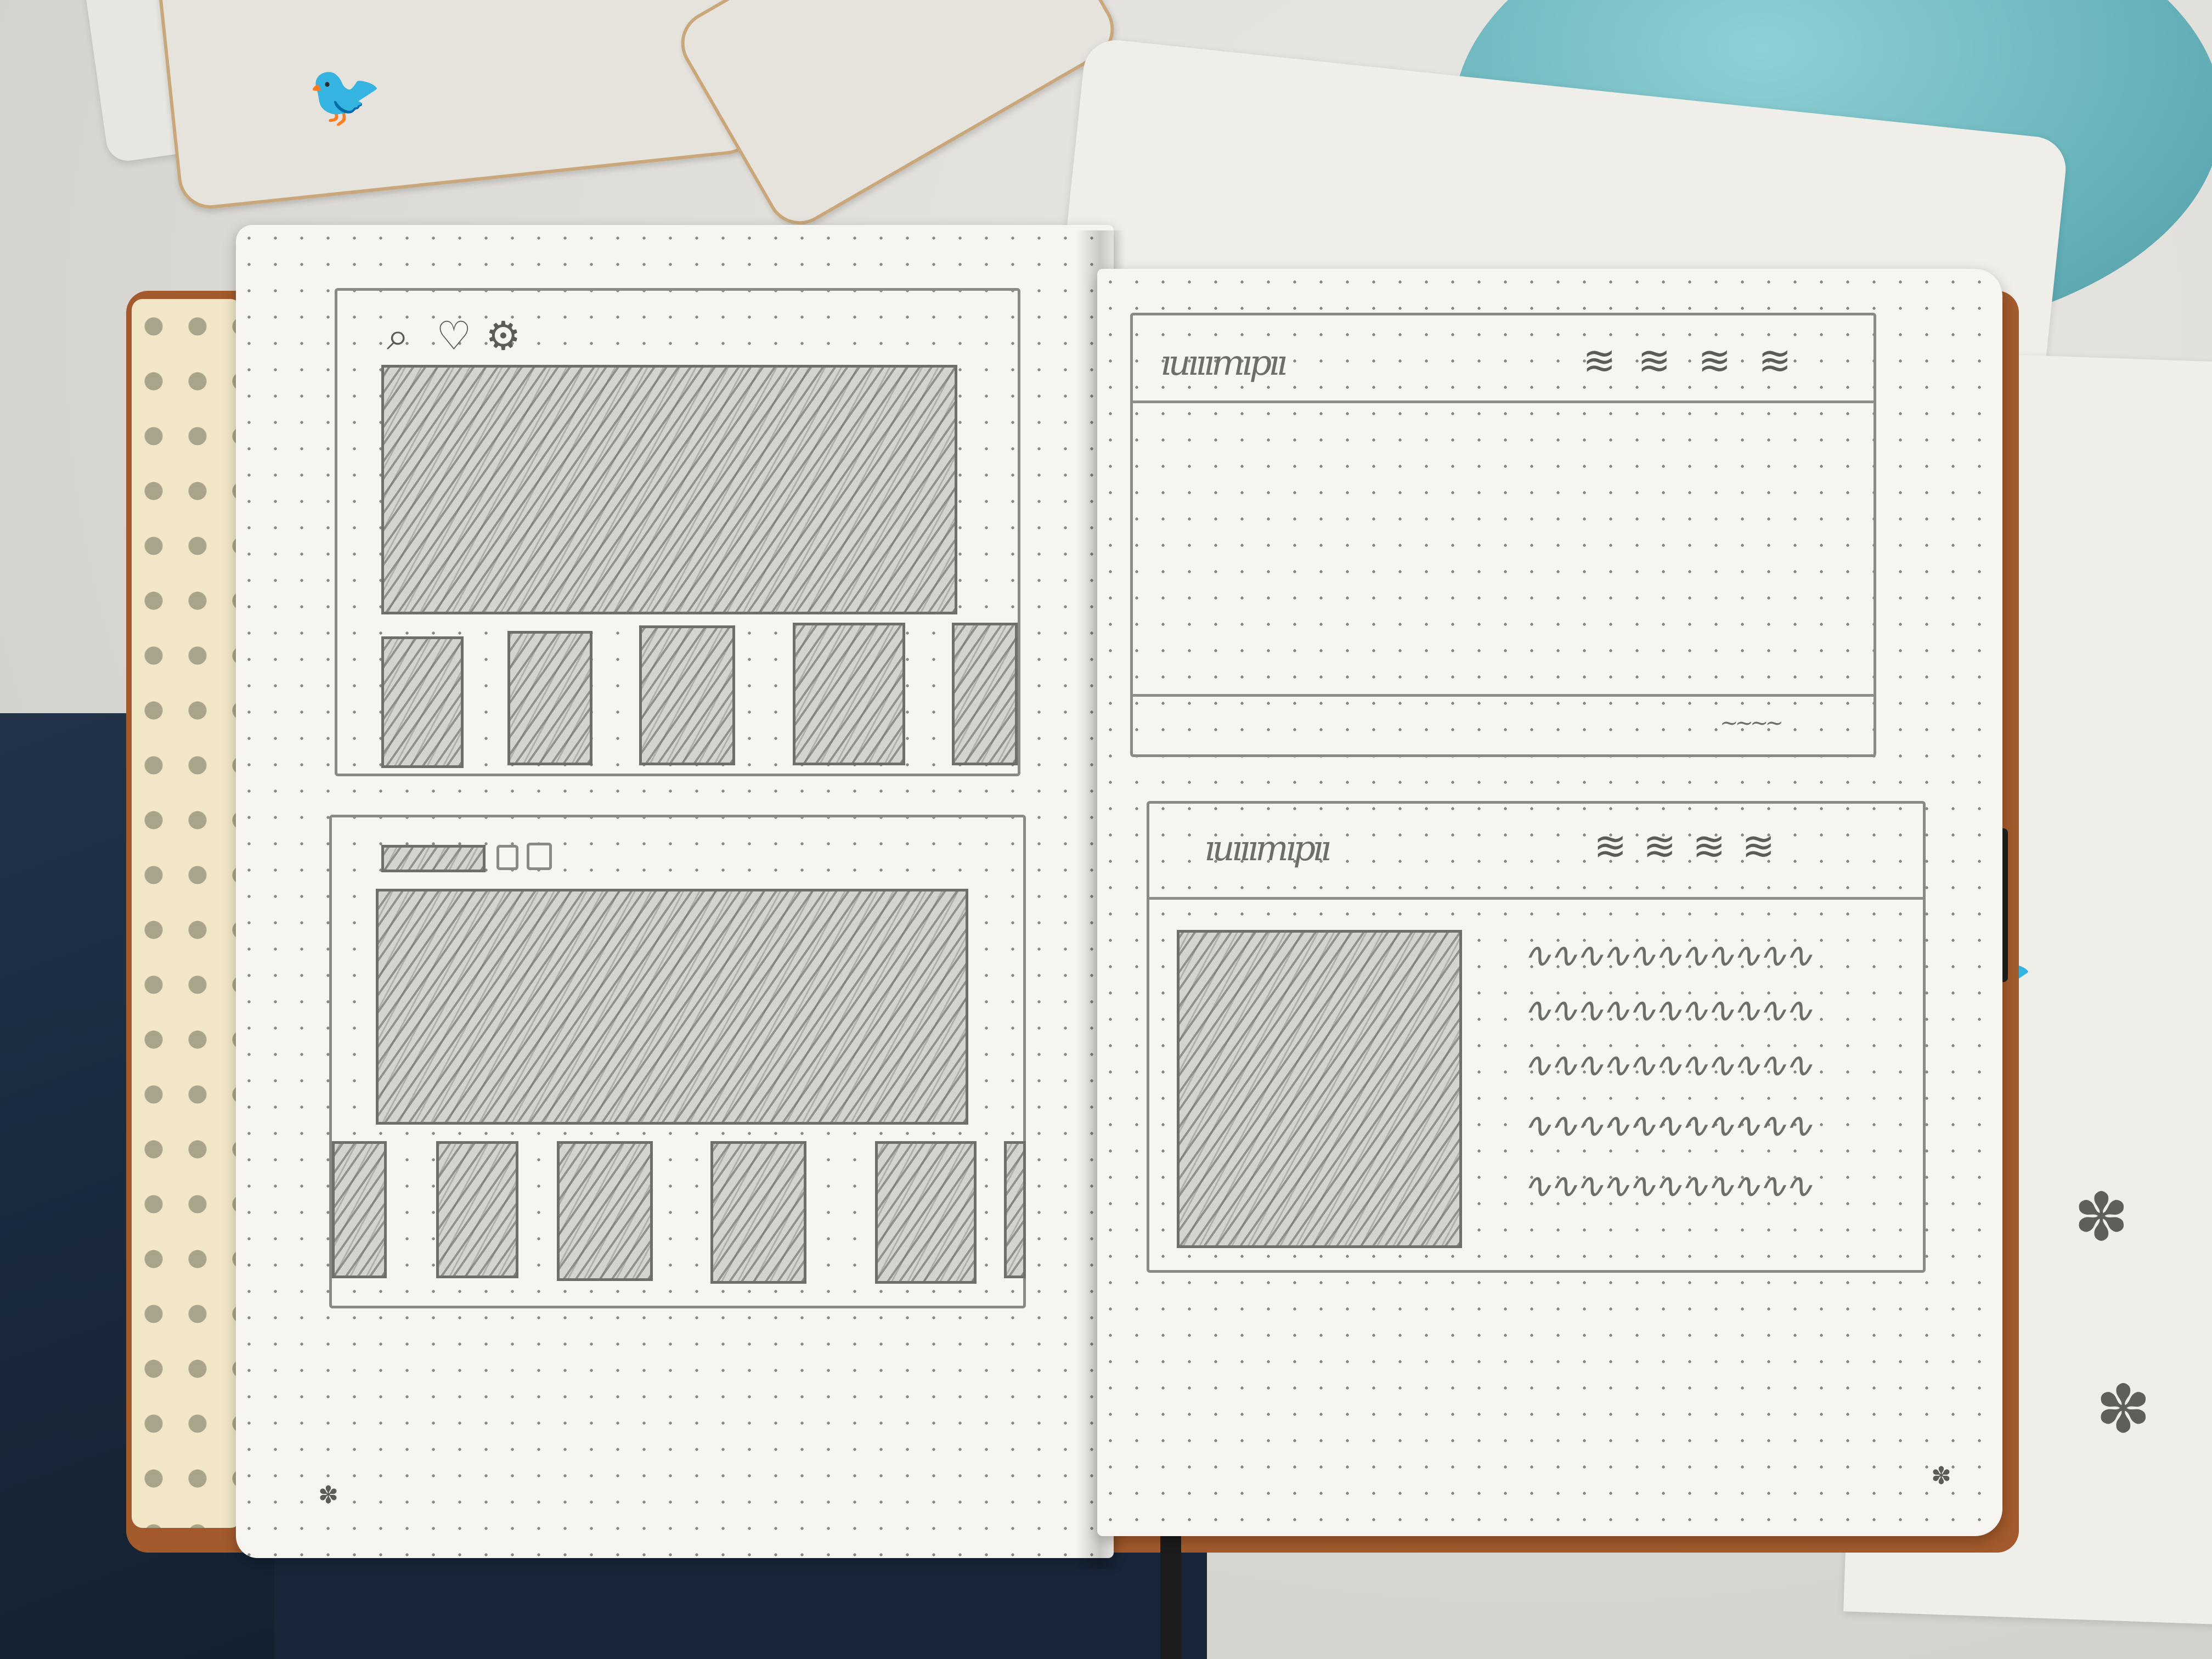  I want to click on heart-icon: ♡, so click(454, 336).